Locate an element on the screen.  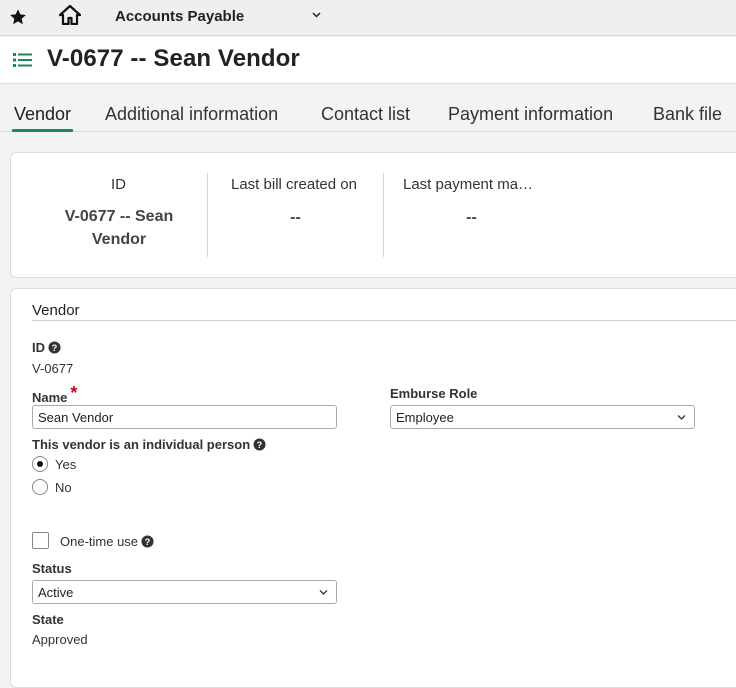
summary-id: ID V-0677 -- Sean Vendor is located at coordinates (109, 215).